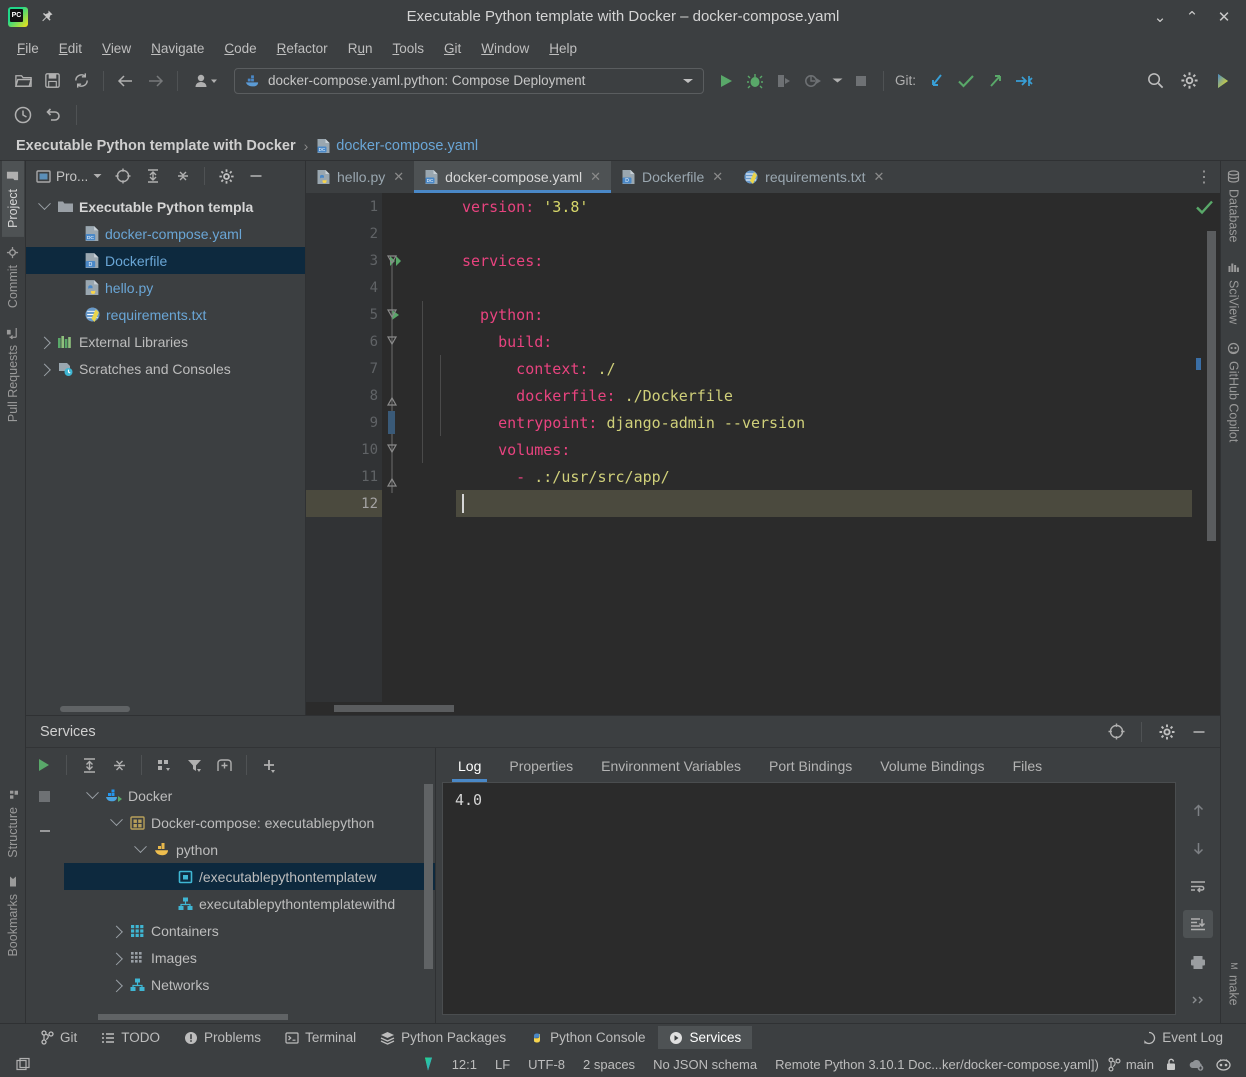  Describe the element at coordinates (1206, 447) in the screenshot. I see `editor-right-gutter` at that location.